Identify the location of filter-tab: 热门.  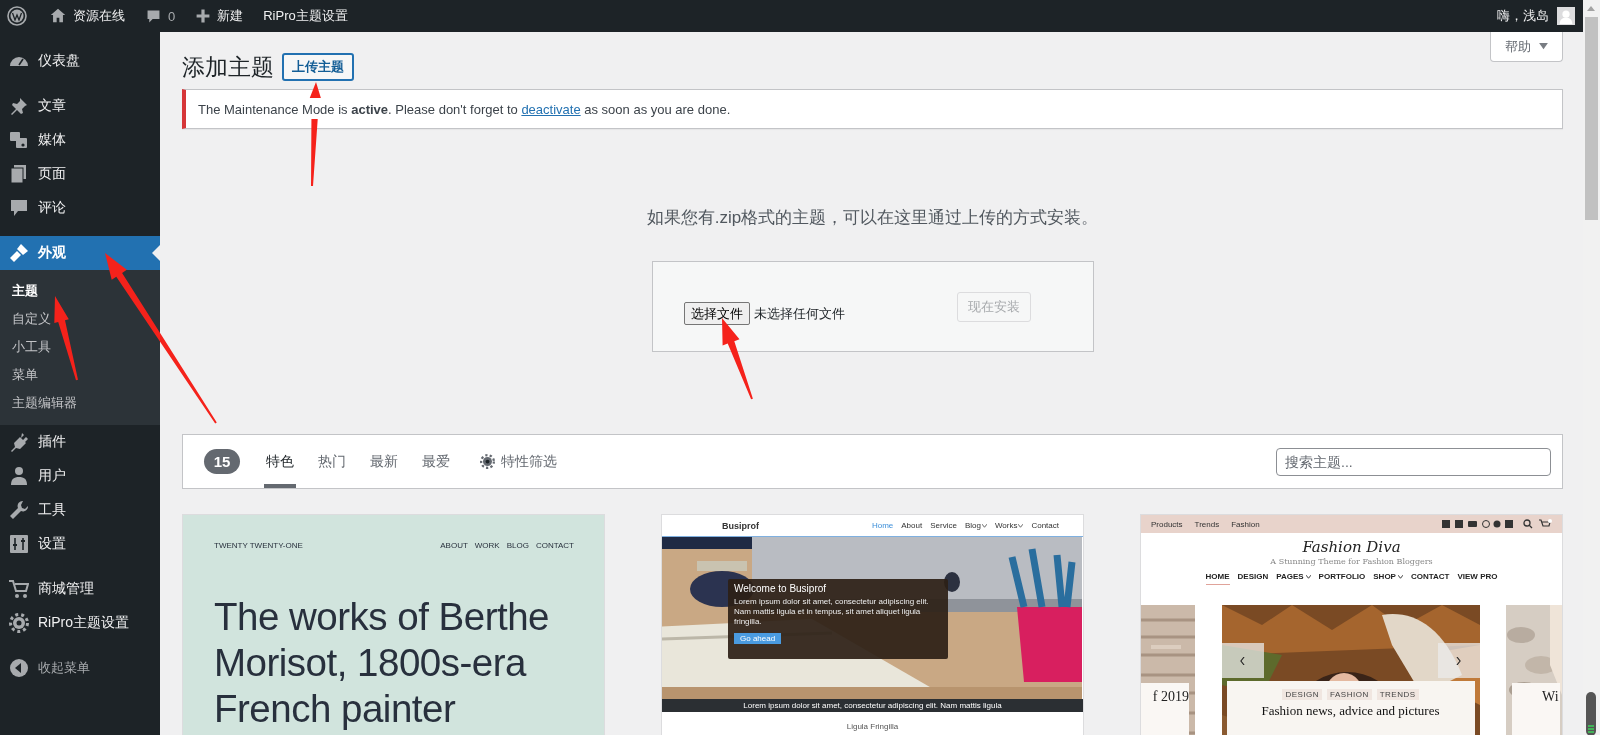
(332, 461).